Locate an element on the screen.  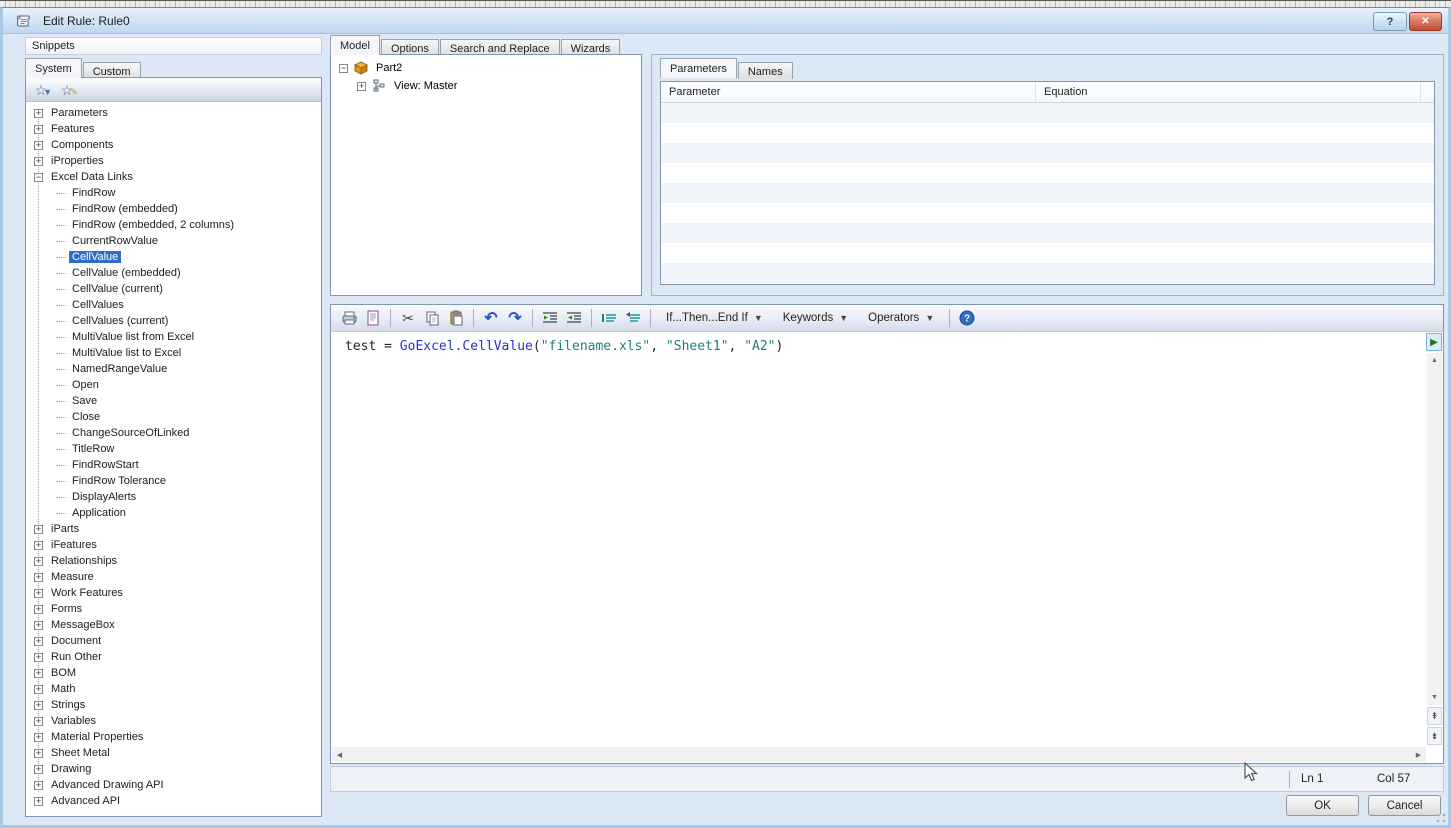
cancel-button: Cancel is located at coordinates (1404, 805).